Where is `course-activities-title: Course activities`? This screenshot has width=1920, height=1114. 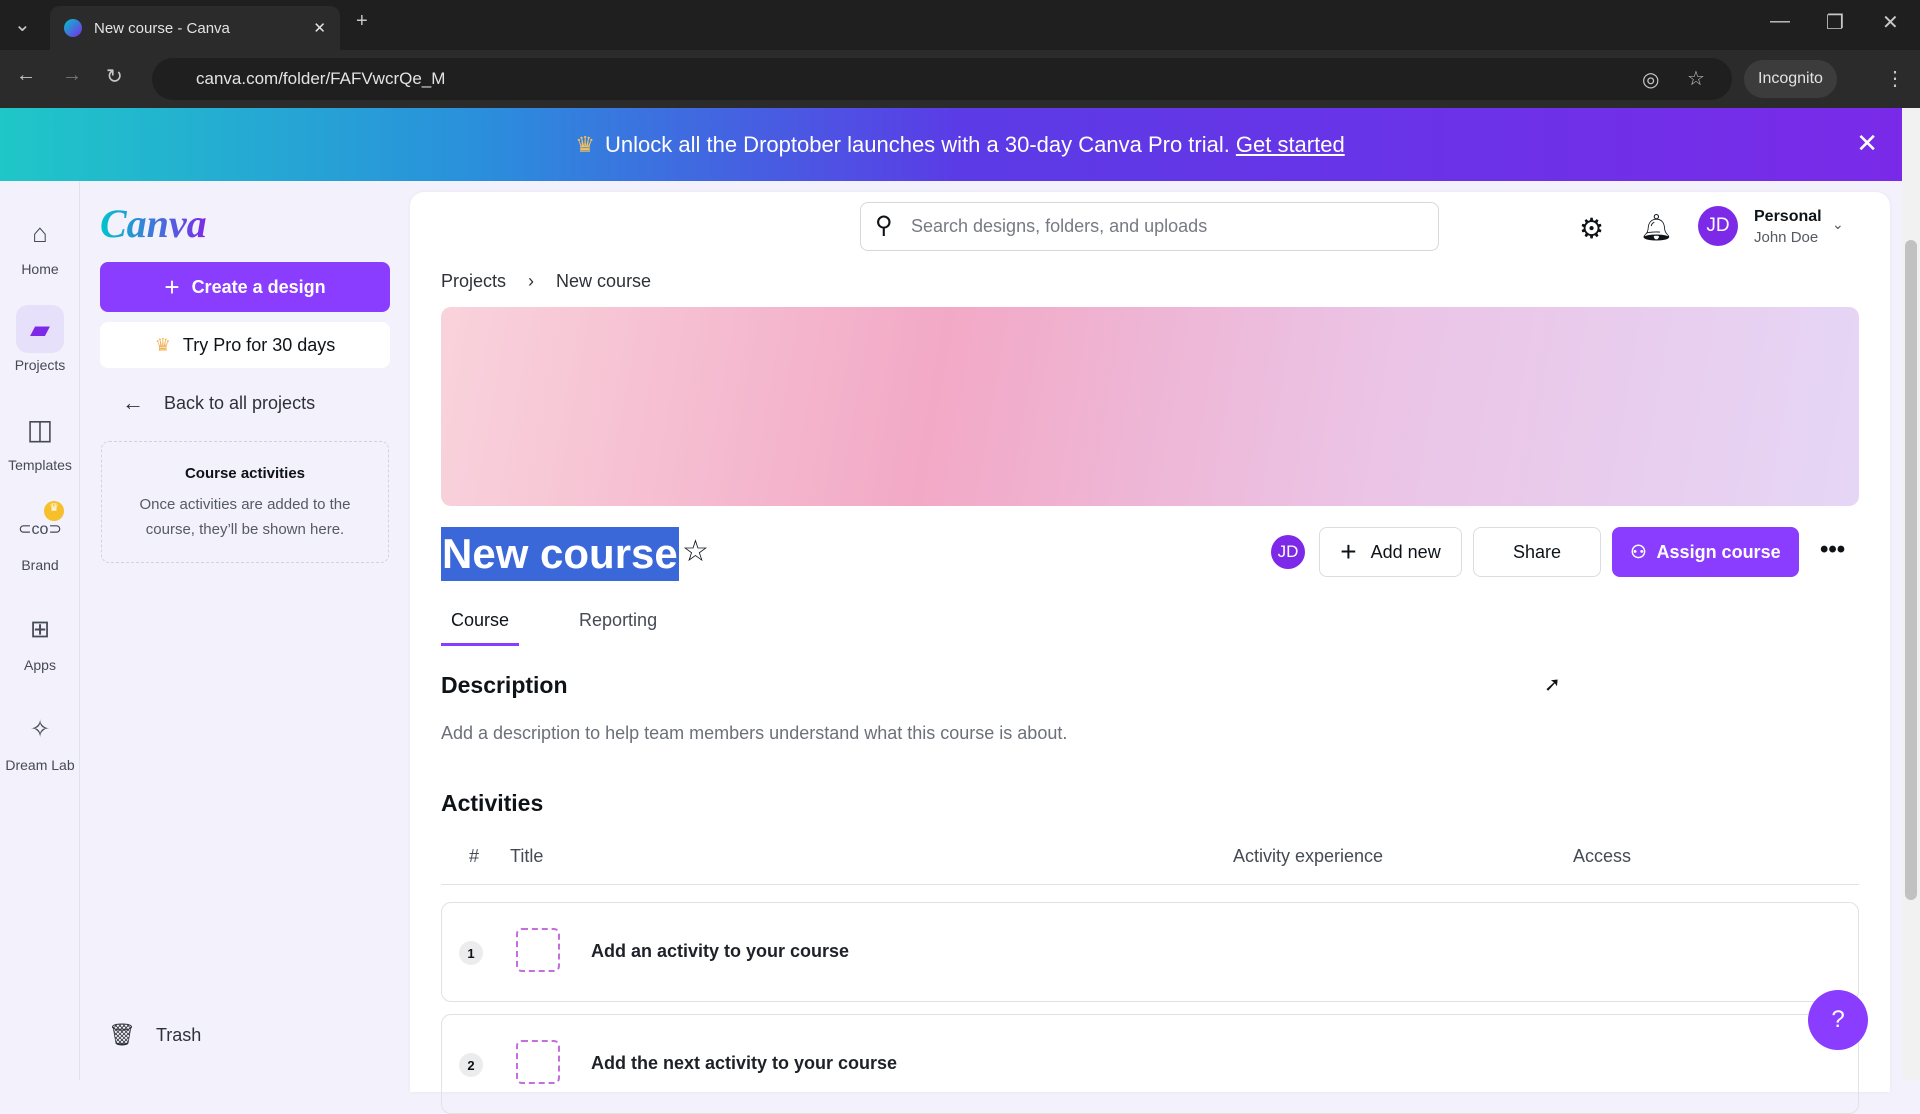 course-activities-title: Course activities is located at coordinates (245, 473).